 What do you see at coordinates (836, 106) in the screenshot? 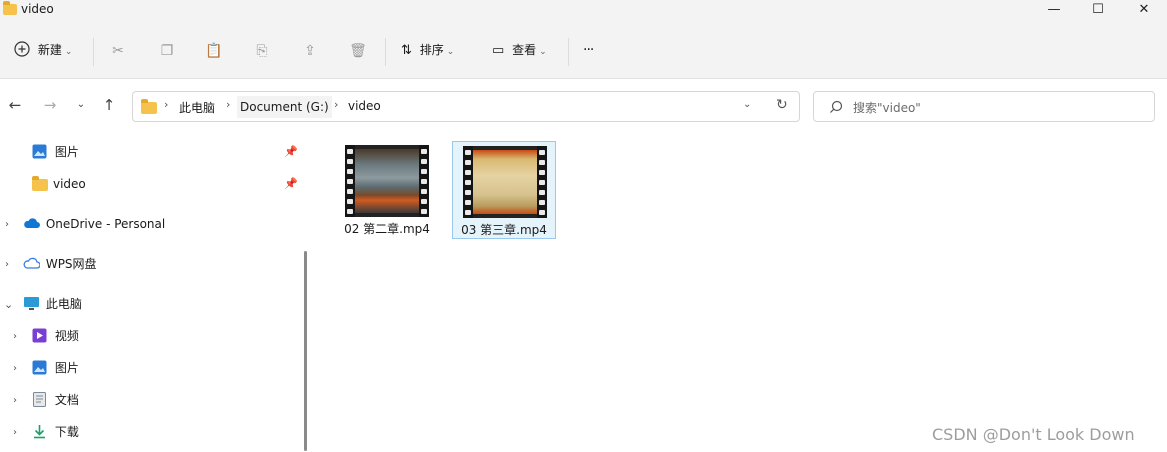
I see `search-icon` at bounding box center [836, 106].